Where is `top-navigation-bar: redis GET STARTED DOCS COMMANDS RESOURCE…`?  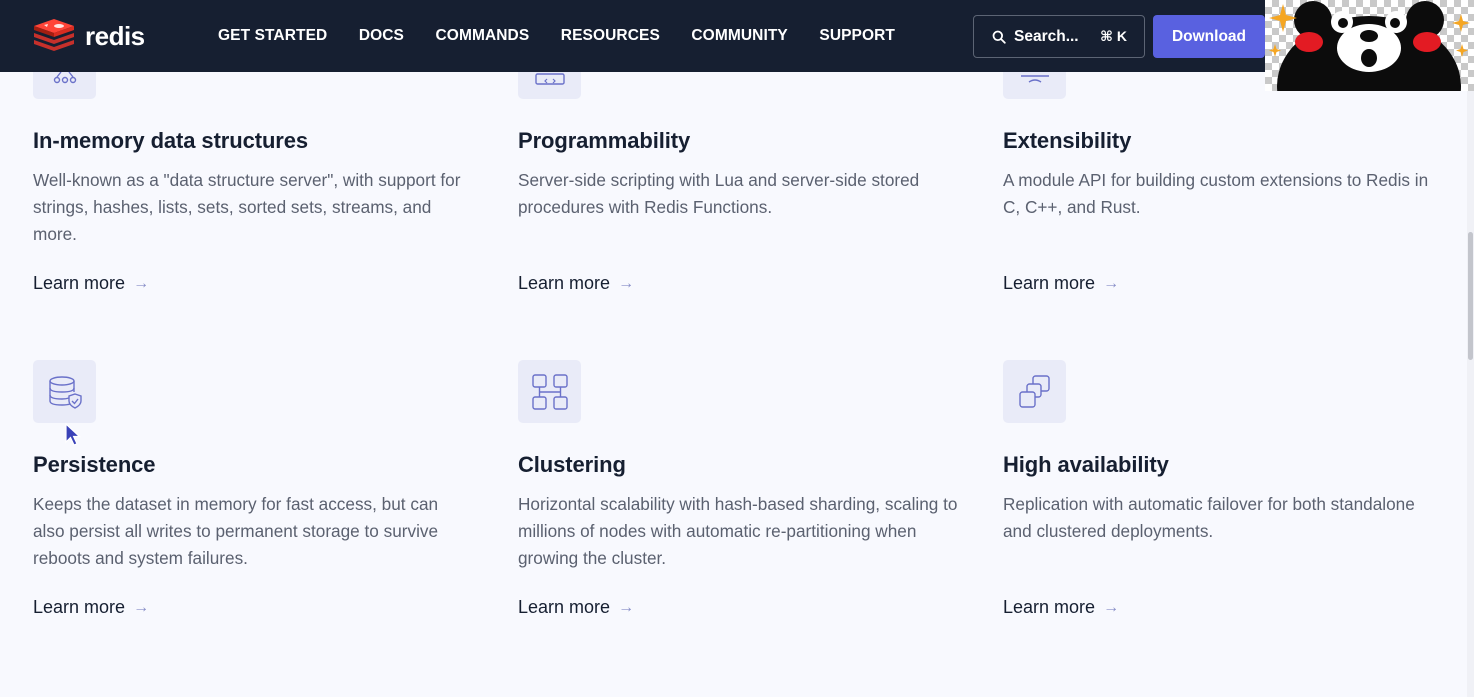
top-navigation-bar: redis GET STARTED DOCS COMMANDS RESOURCE… is located at coordinates (737, 36).